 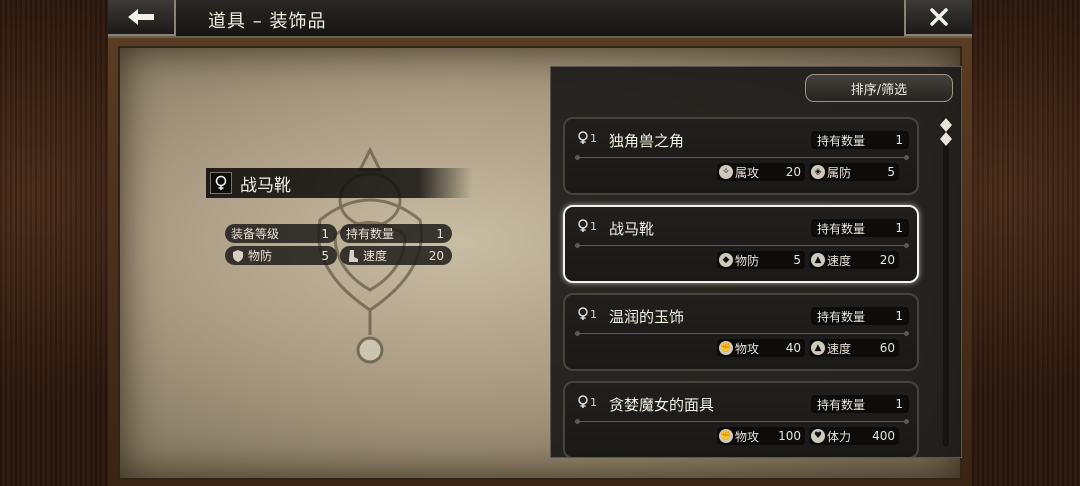 I want to click on close-icon, so click(x=939, y=17).